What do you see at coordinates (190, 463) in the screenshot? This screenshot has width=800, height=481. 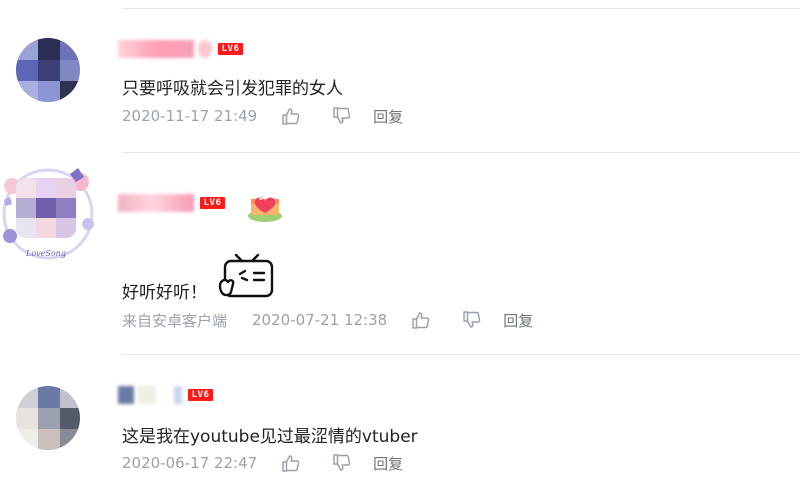 I see `comment-time: 2020-06-17 22:47` at bounding box center [190, 463].